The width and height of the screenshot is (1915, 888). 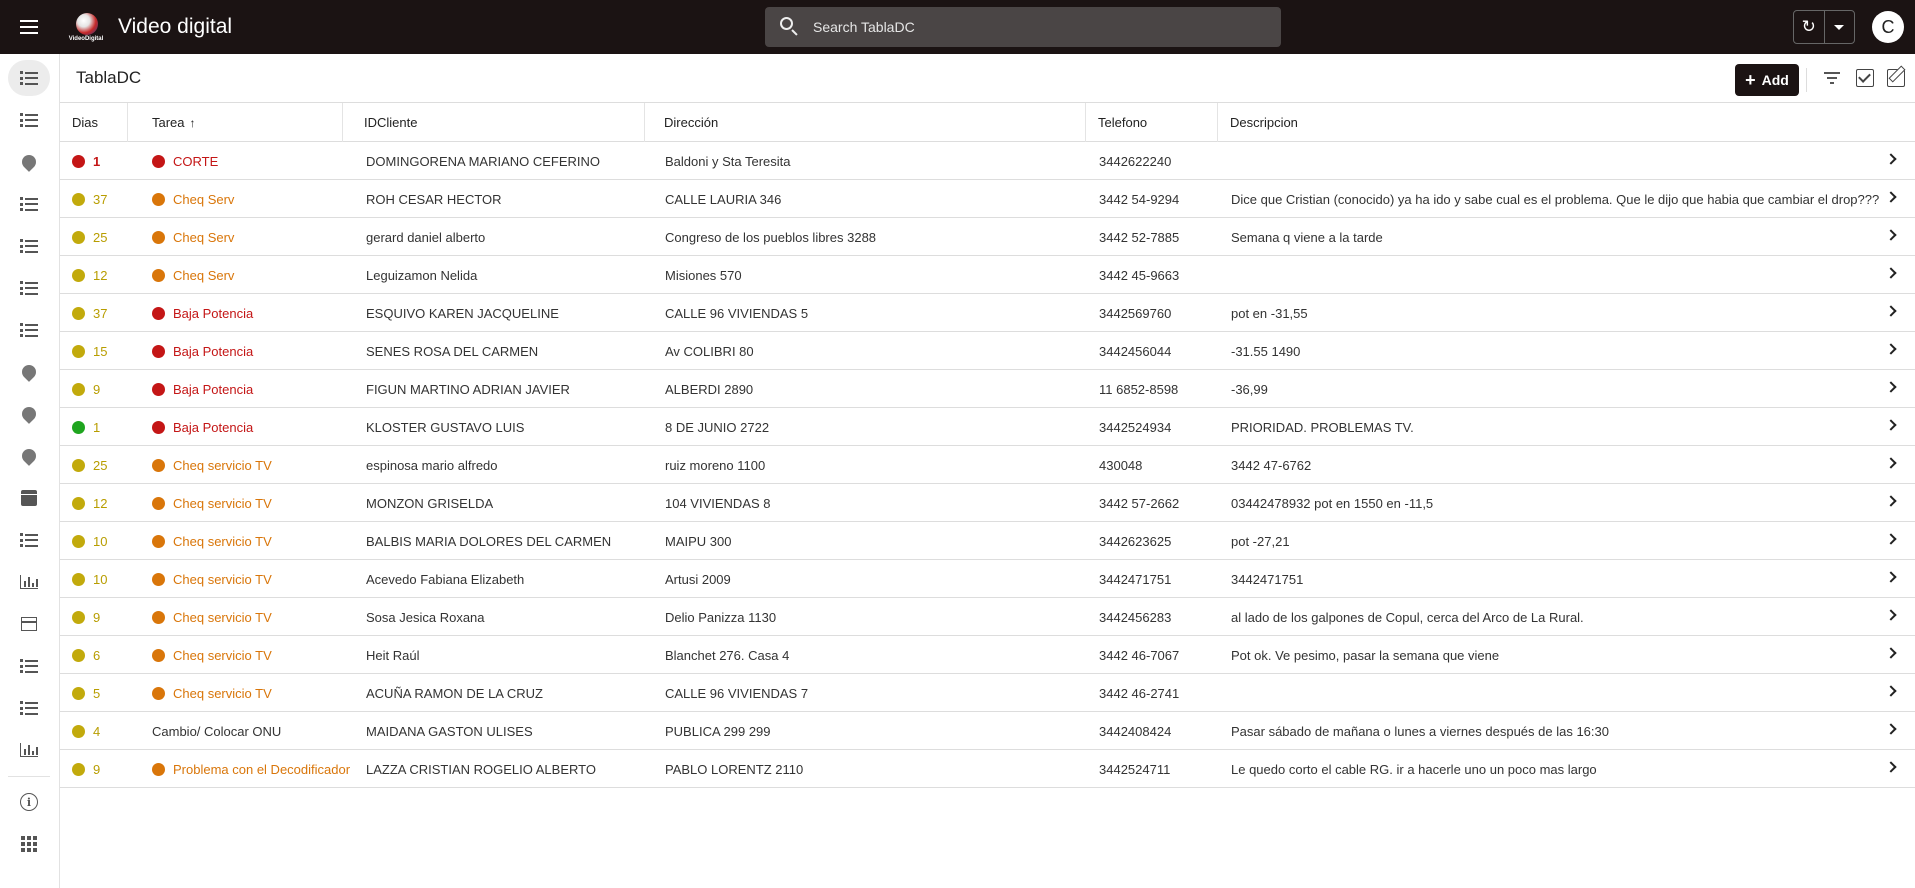 I want to click on cell-text: CALLE 96 VIVIENDAS 7, so click(x=737, y=693).